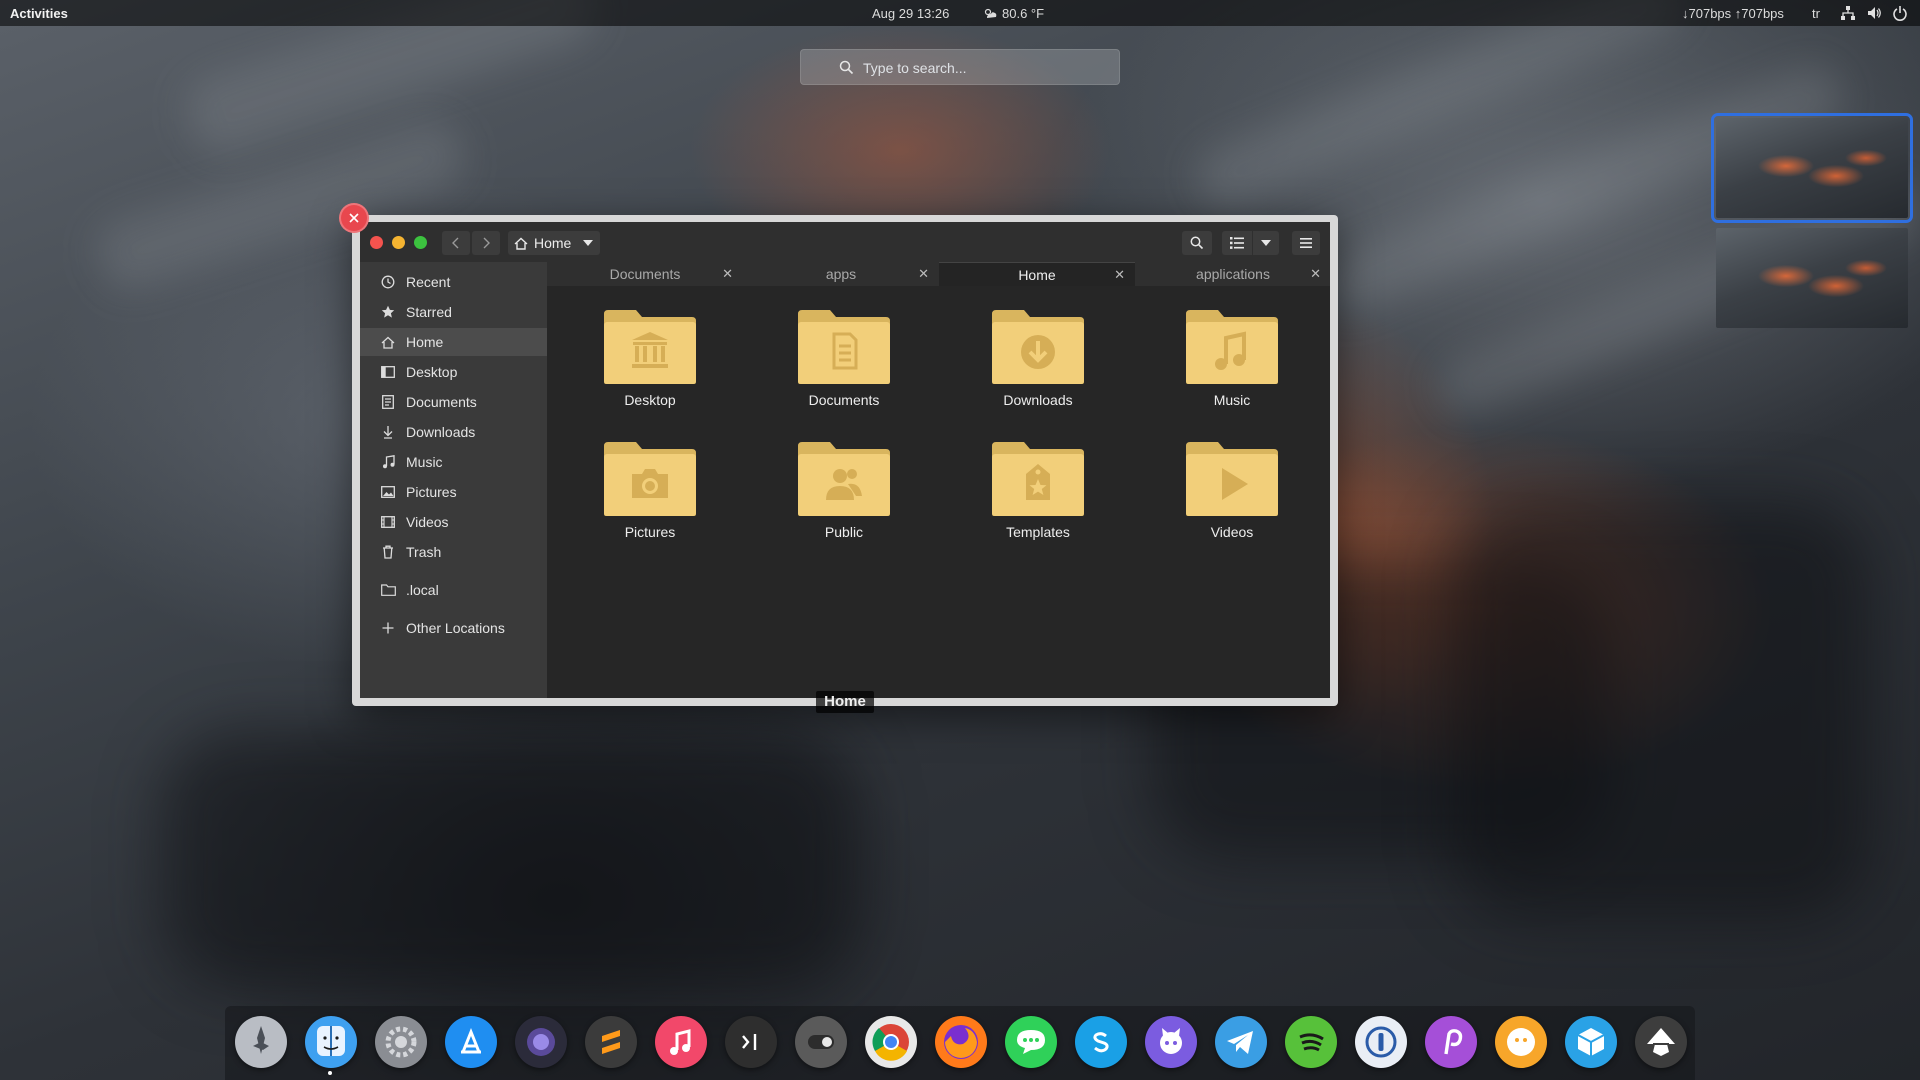  Describe the element at coordinates (1171, 1042) in the screenshot. I see `github-desktop-icon` at that location.